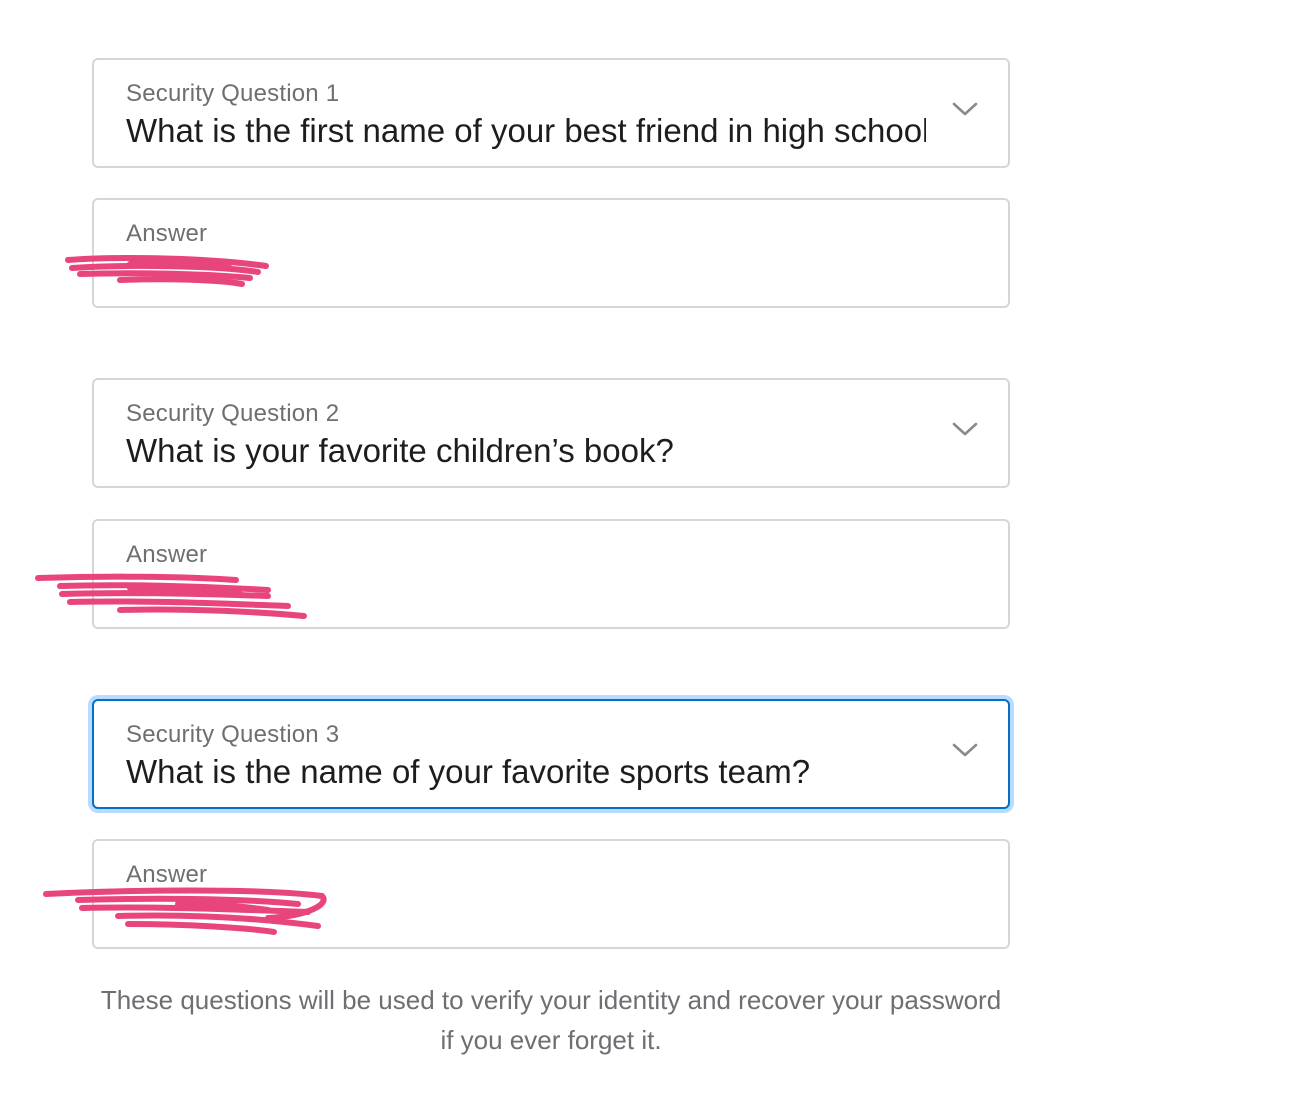  Describe the element at coordinates (233, 93) in the screenshot. I see `security-question-1-label: Security Question 1` at that location.